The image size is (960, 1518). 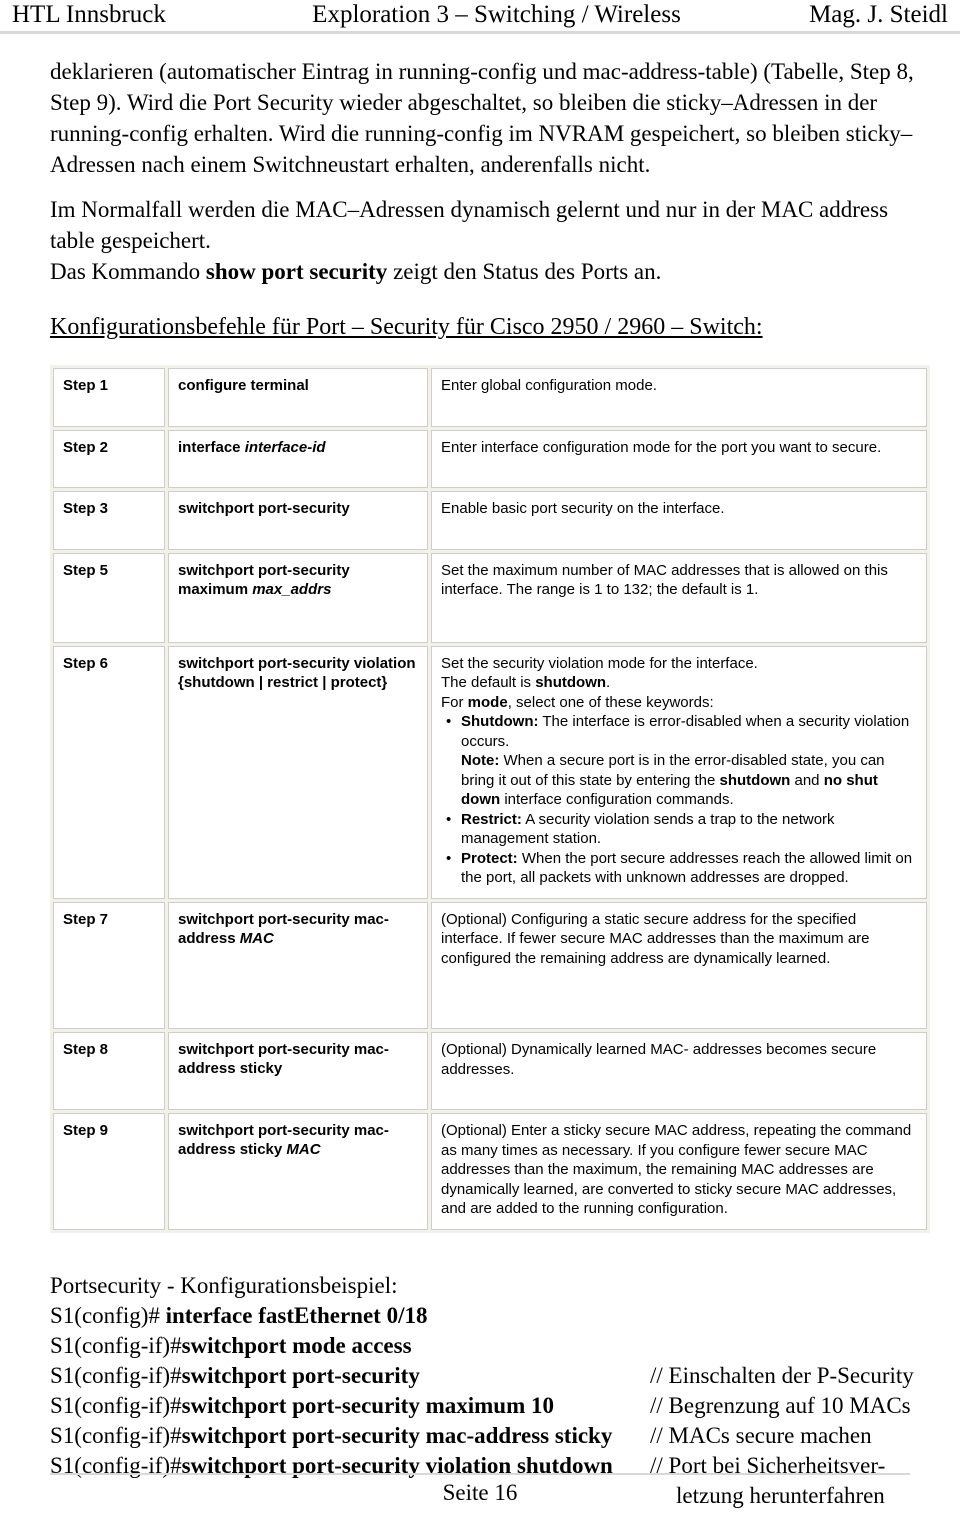 I want to click on default-suffix: ., so click(x=608, y=682).